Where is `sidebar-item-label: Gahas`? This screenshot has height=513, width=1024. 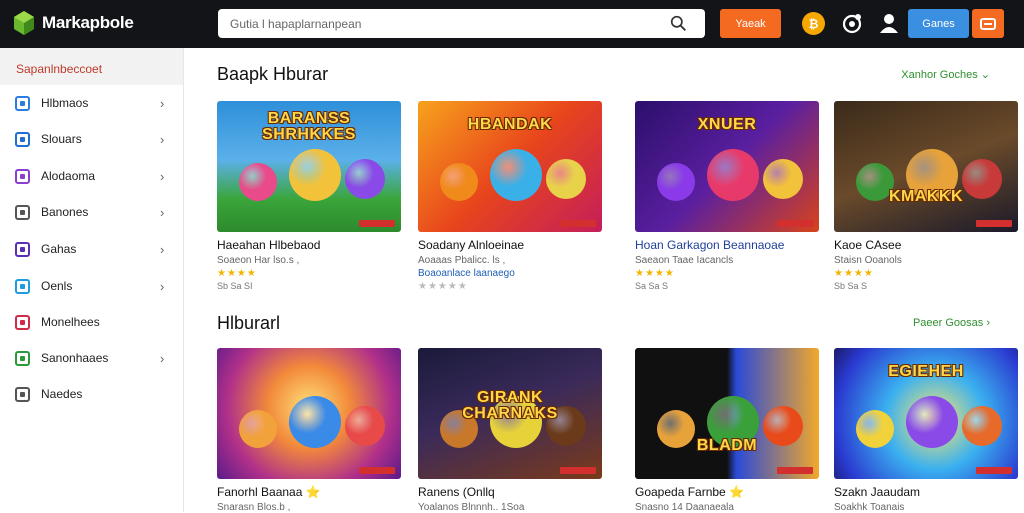
sidebar-item-label: Gahas is located at coordinates (59, 249).